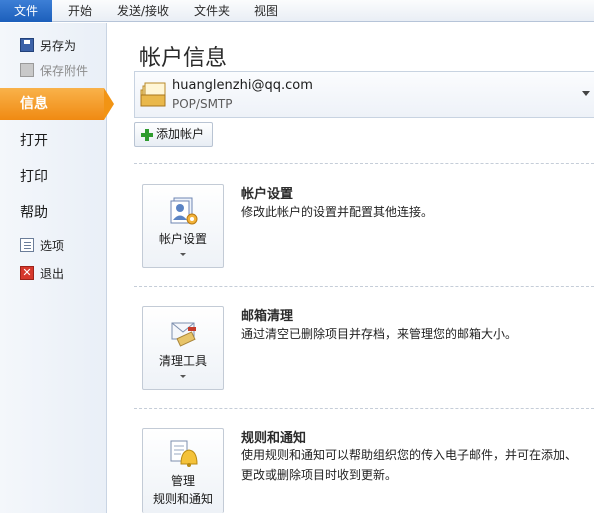  Describe the element at coordinates (267, 316) in the screenshot. I see `mailbox-cleanup-title: 邮箱清理` at that location.